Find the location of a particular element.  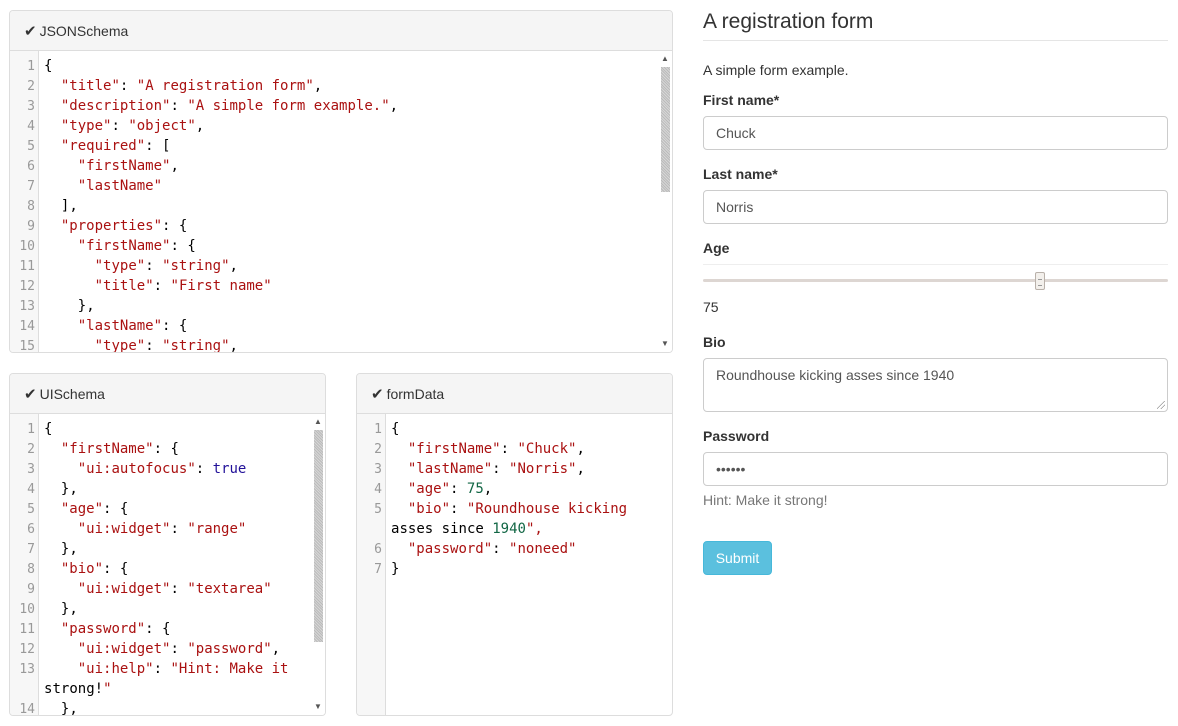

code-text: "lastName" is located at coordinates (120, 186).